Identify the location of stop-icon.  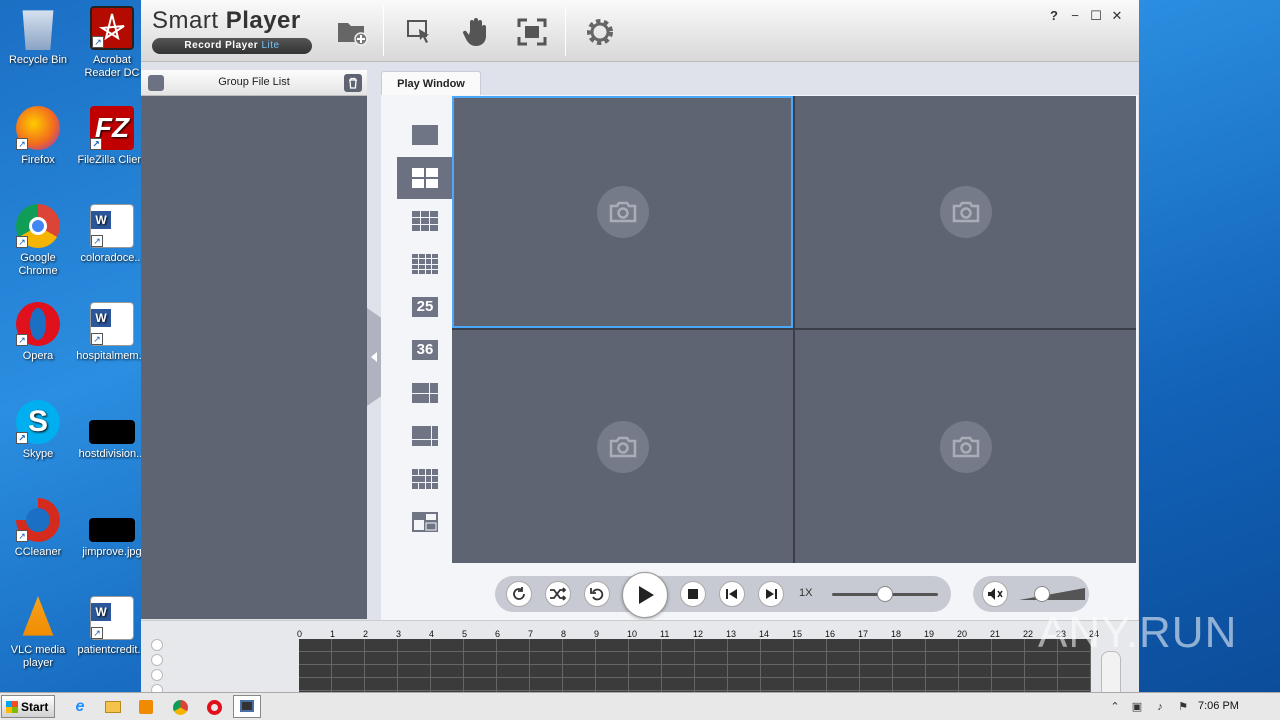
(693, 594).